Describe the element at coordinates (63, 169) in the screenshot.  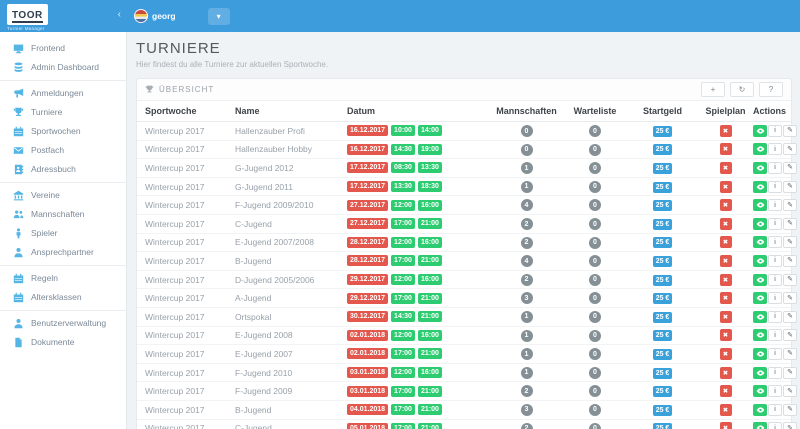
I see `sidebar-item: Adressbuch` at that location.